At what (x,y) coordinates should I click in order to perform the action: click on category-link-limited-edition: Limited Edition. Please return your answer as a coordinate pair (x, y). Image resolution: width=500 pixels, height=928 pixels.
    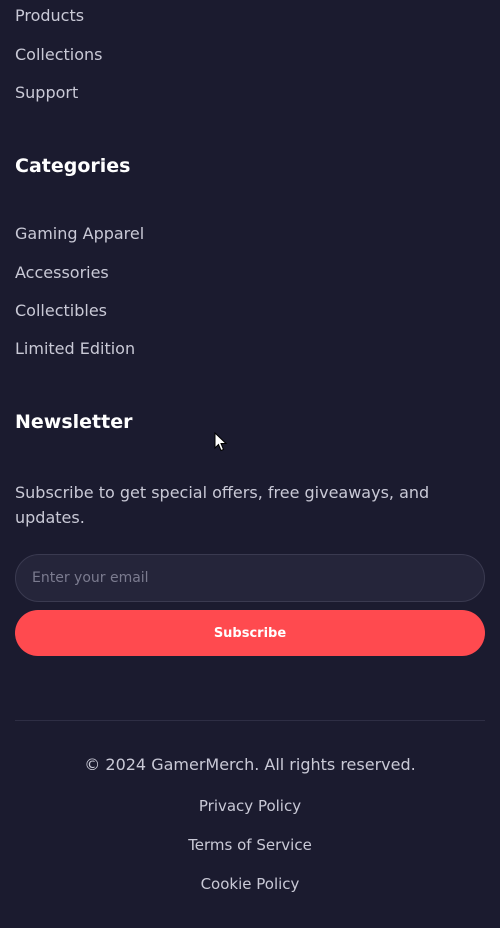
    Looking at the image, I should click on (75, 349).